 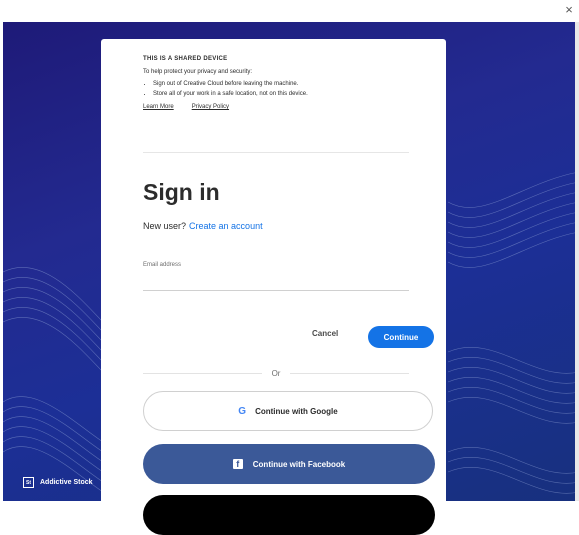 I want to click on stock-credit: St Addictive Stock, so click(x=58, y=482).